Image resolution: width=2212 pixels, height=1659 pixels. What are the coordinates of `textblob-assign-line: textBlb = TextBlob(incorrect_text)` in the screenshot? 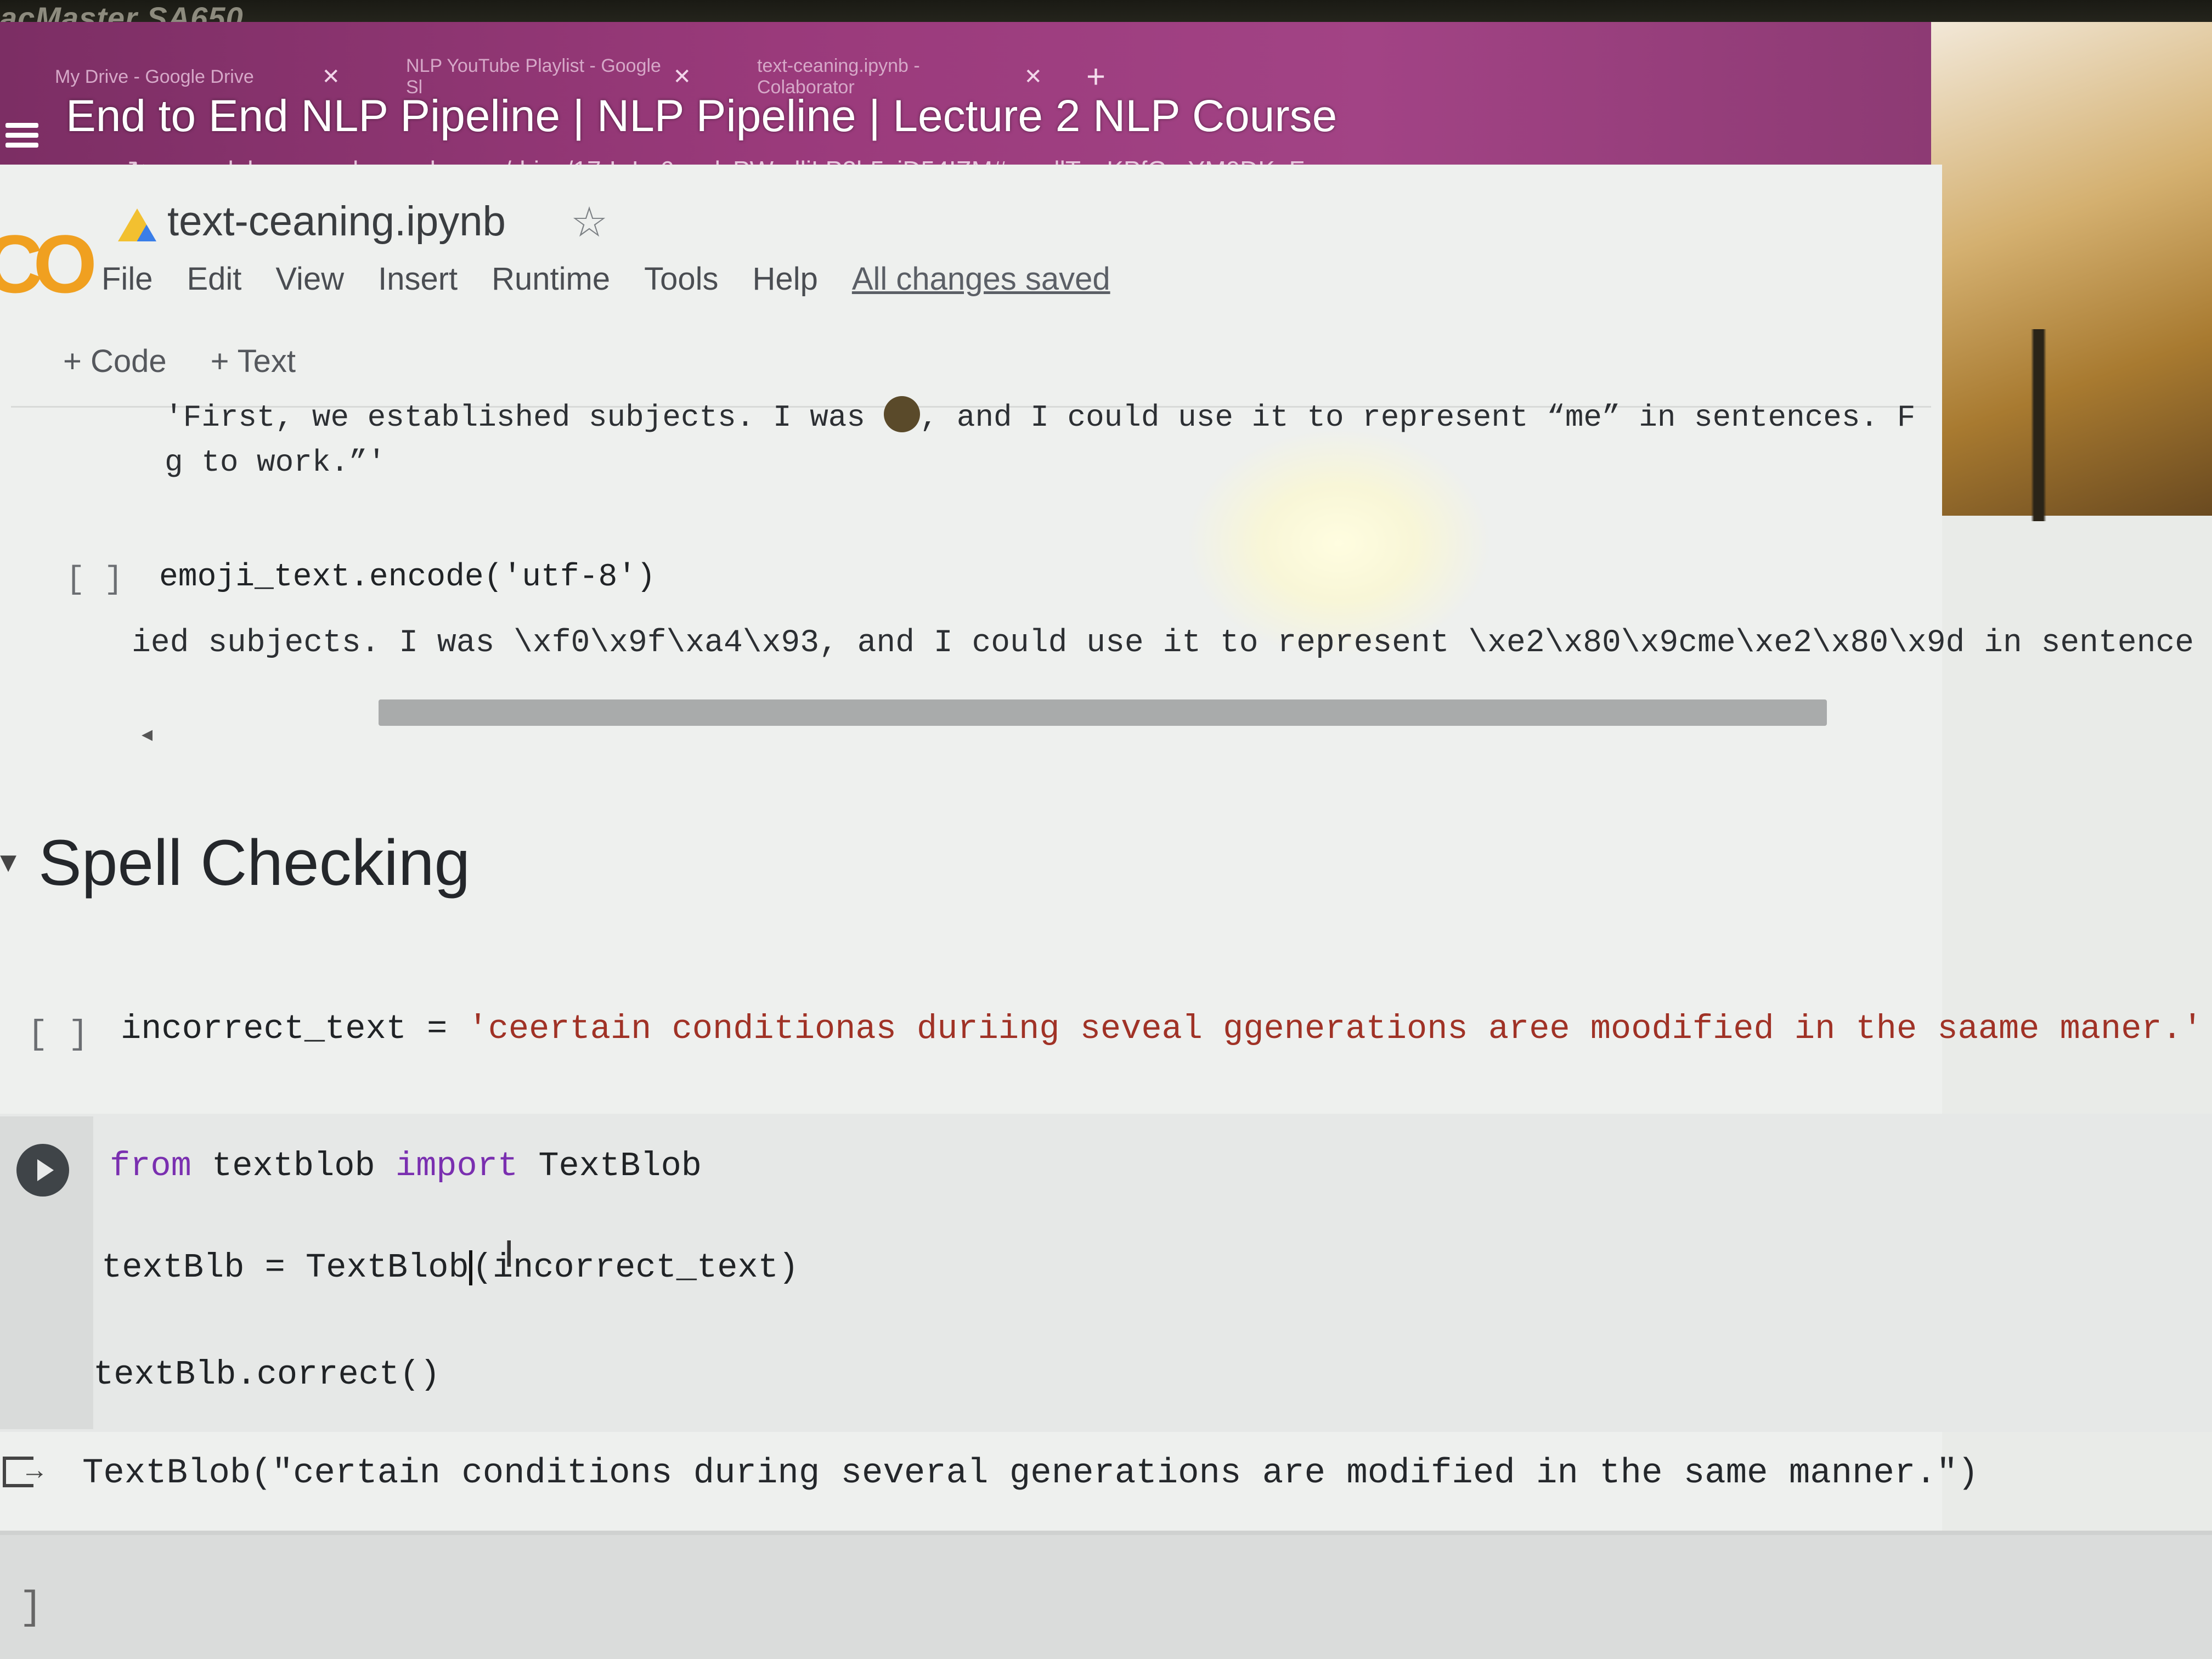 It's located at (450, 1267).